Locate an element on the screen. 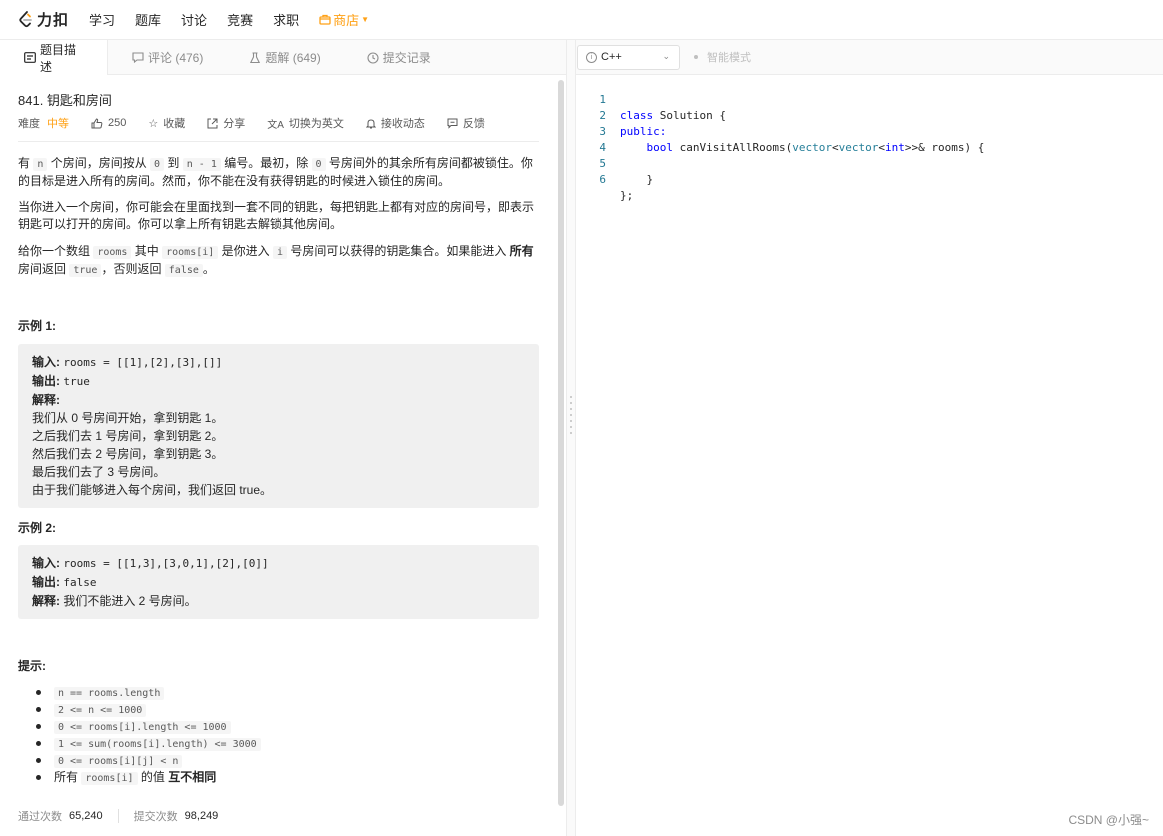  list-item: 1 <= sum(rooms[i].length) <= 3000 is located at coordinates (148, 743).